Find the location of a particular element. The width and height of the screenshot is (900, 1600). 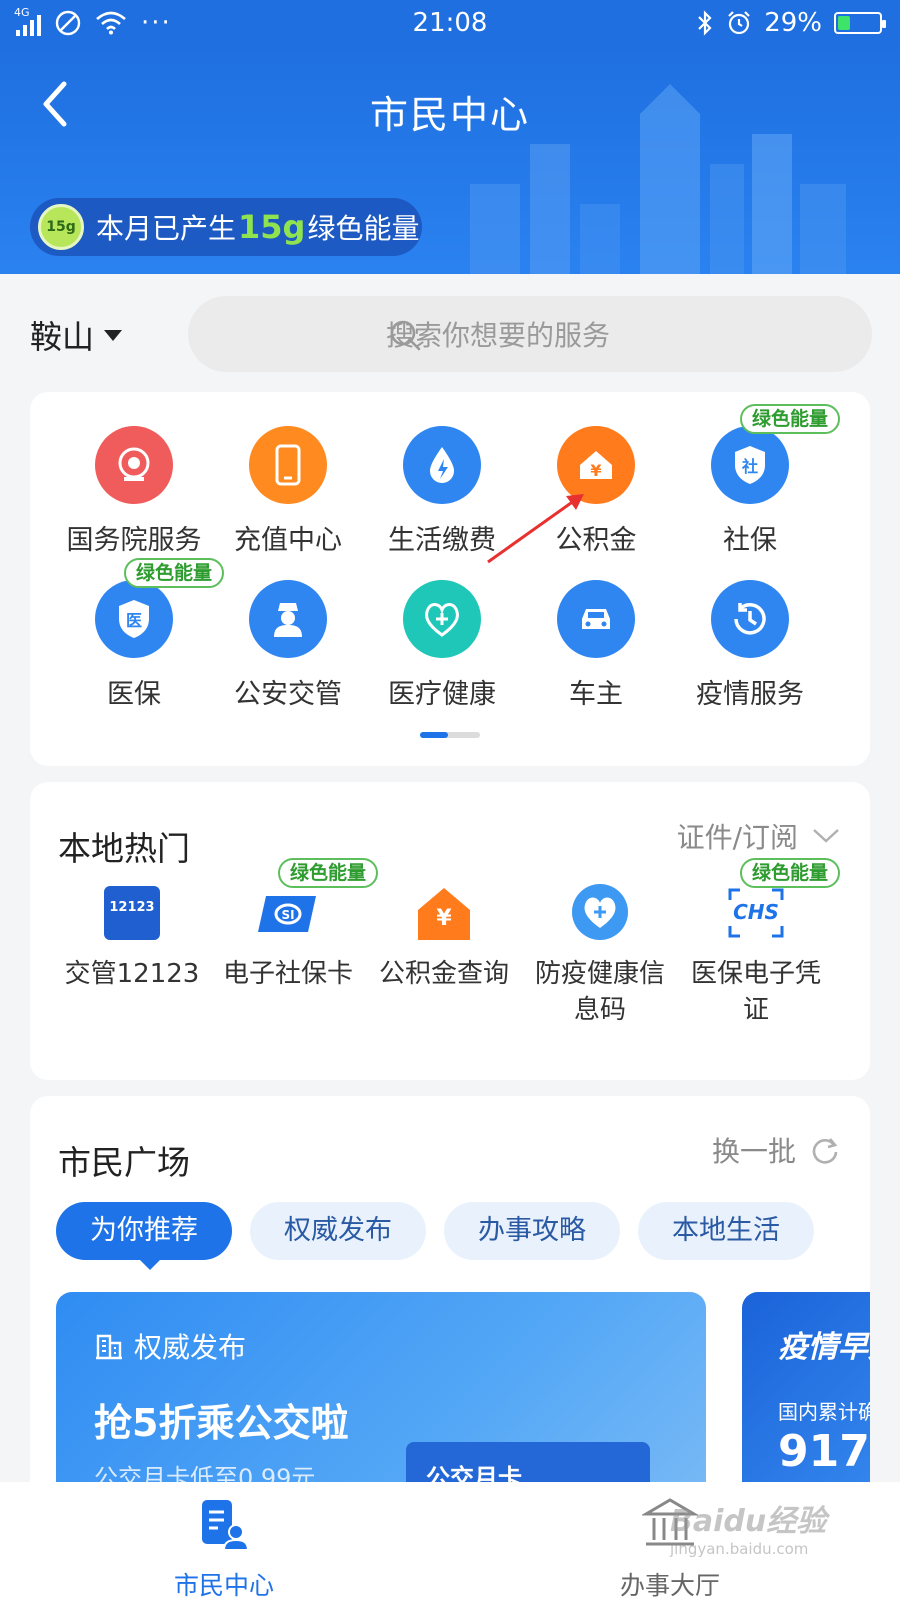

nav-label: 市民中心 is located at coordinates (223, 1585).